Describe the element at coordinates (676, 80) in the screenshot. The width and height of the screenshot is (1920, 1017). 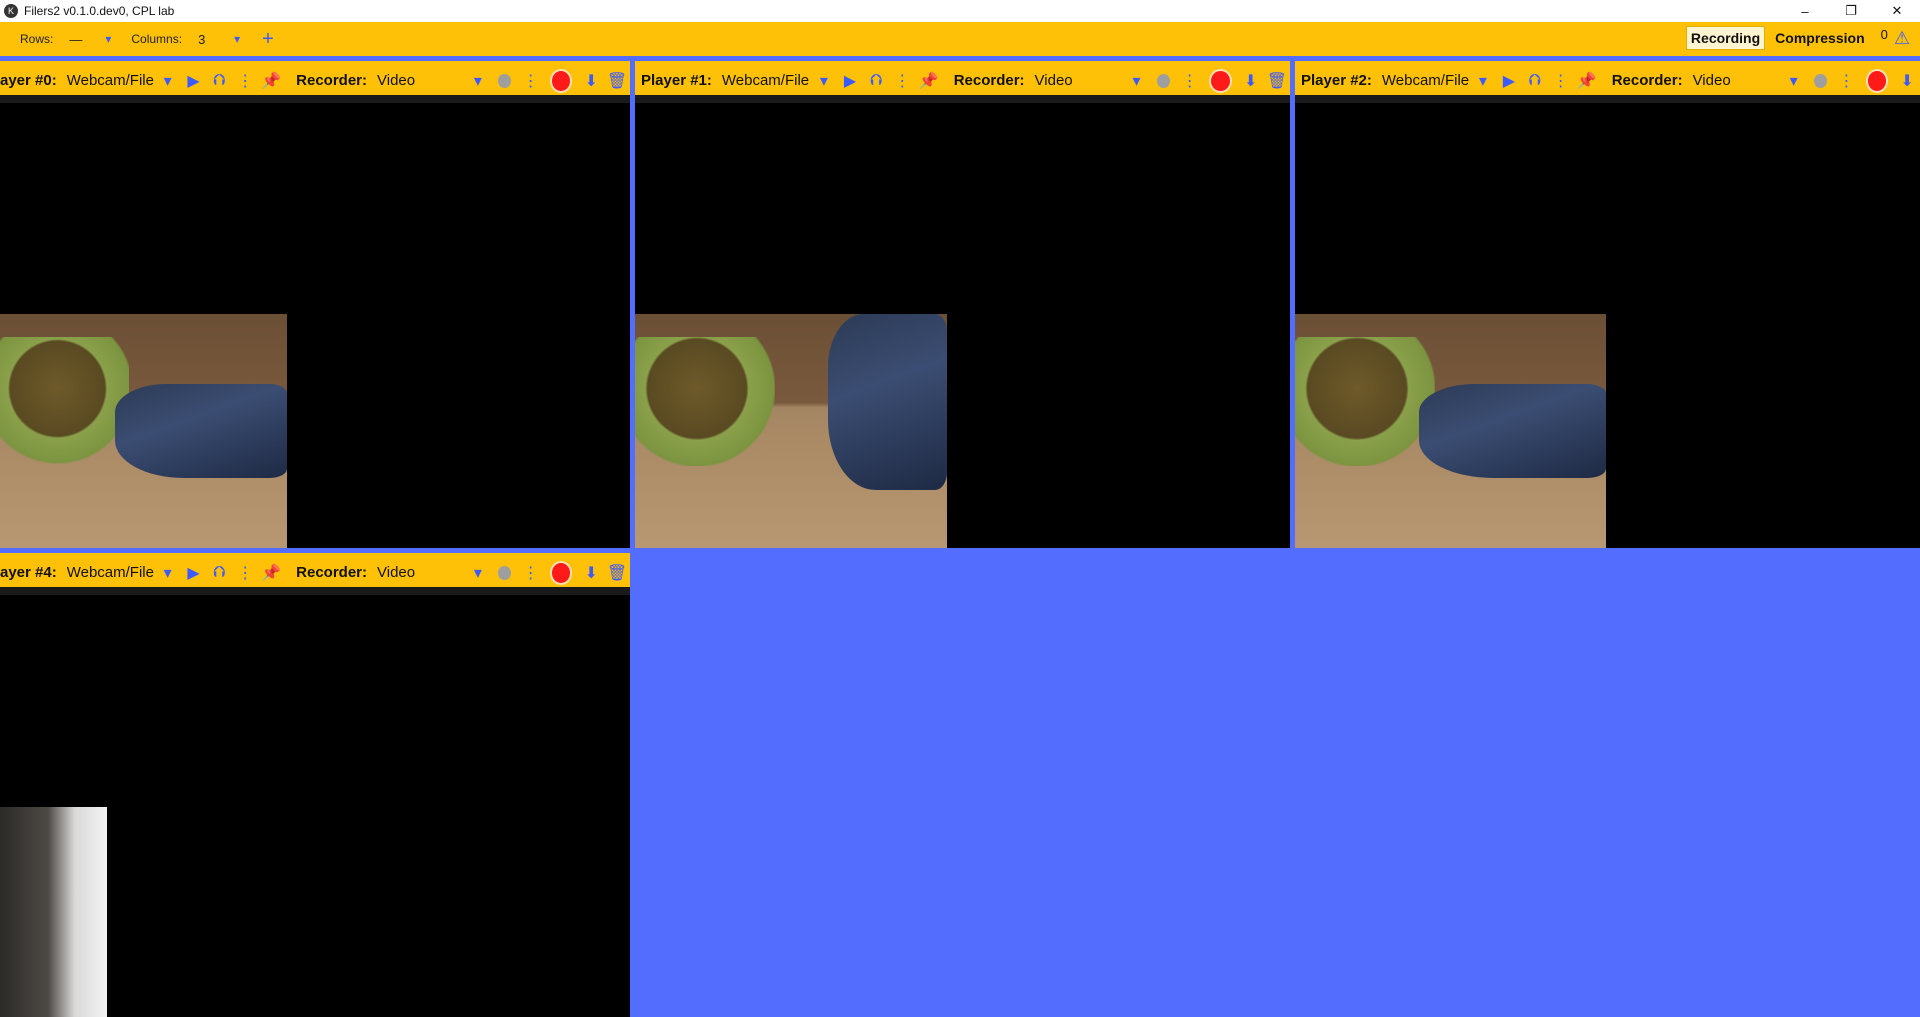
I see `player-label: Player #1:` at that location.